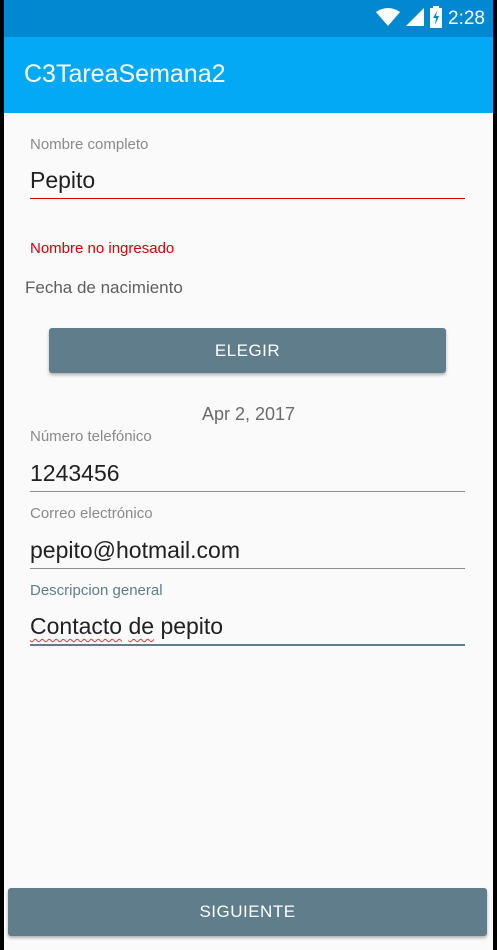  I want to click on siguiente-button: SIGUIENTE, so click(247, 912).